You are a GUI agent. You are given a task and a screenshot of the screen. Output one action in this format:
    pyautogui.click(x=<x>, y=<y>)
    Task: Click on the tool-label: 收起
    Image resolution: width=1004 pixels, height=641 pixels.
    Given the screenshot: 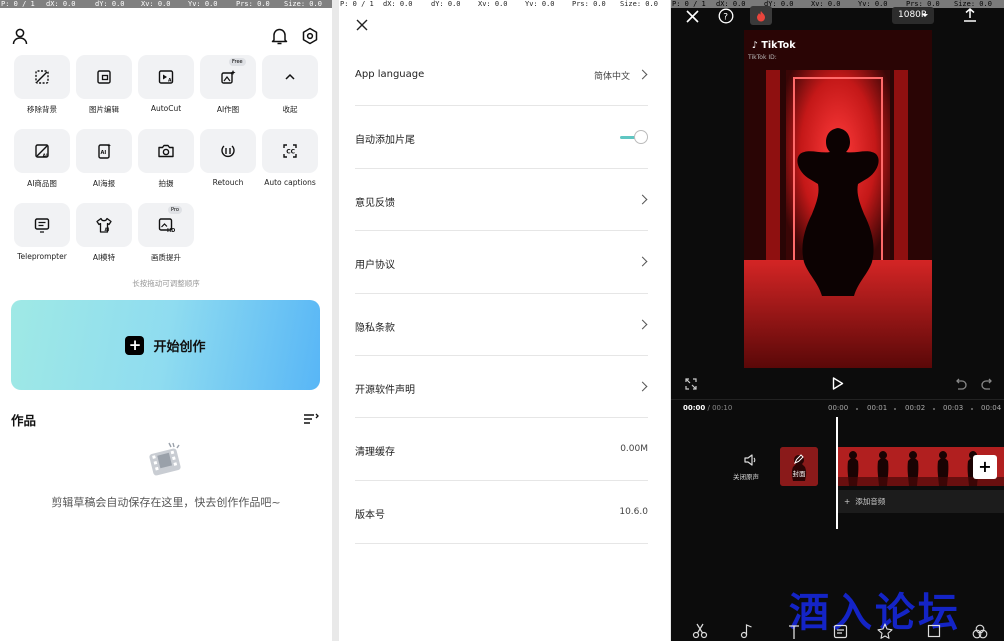 What is the action you would take?
    pyautogui.click(x=290, y=109)
    